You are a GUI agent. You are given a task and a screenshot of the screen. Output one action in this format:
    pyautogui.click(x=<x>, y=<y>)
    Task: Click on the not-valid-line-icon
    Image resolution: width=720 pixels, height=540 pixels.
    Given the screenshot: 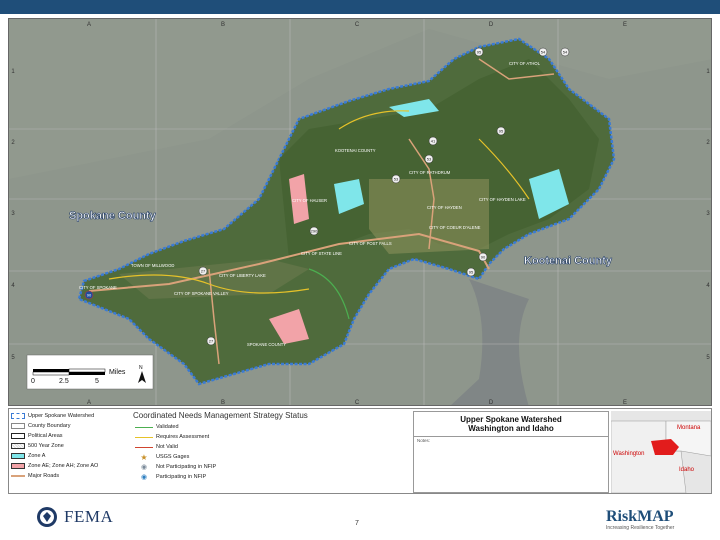 What is the action you would take?
    pyautogui.click(x=144, y=447)
    